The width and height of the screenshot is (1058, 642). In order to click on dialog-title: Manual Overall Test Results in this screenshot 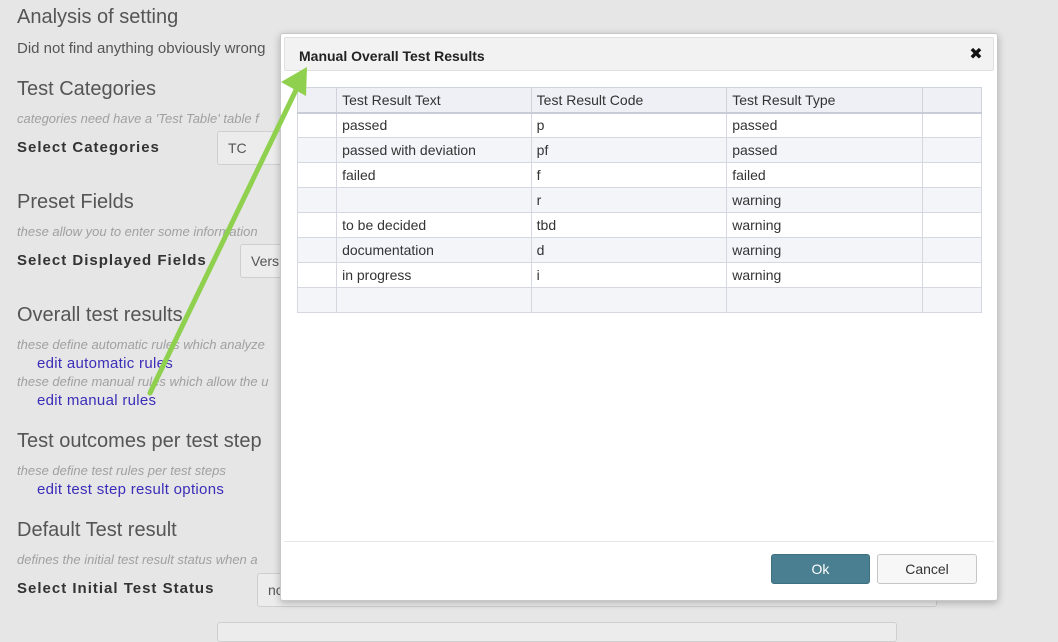, I will do `click(392, 56)`.